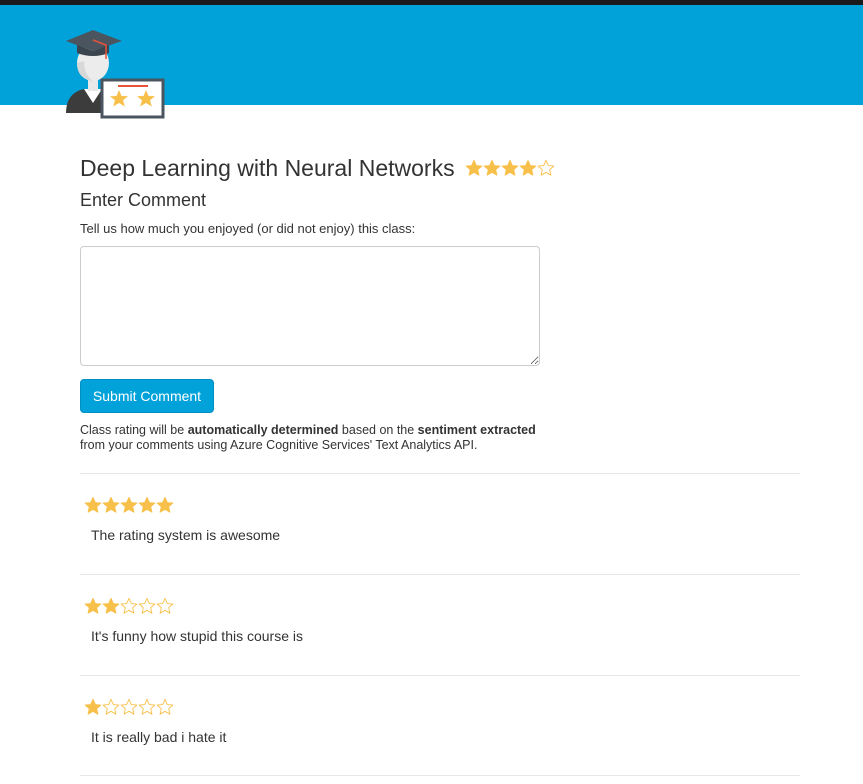 This screenshot has height=784, width=863. Describe the element at coordinates (476, 430) in the screenshot. I see `info-text-bold2: sentiment extracted` at that location.